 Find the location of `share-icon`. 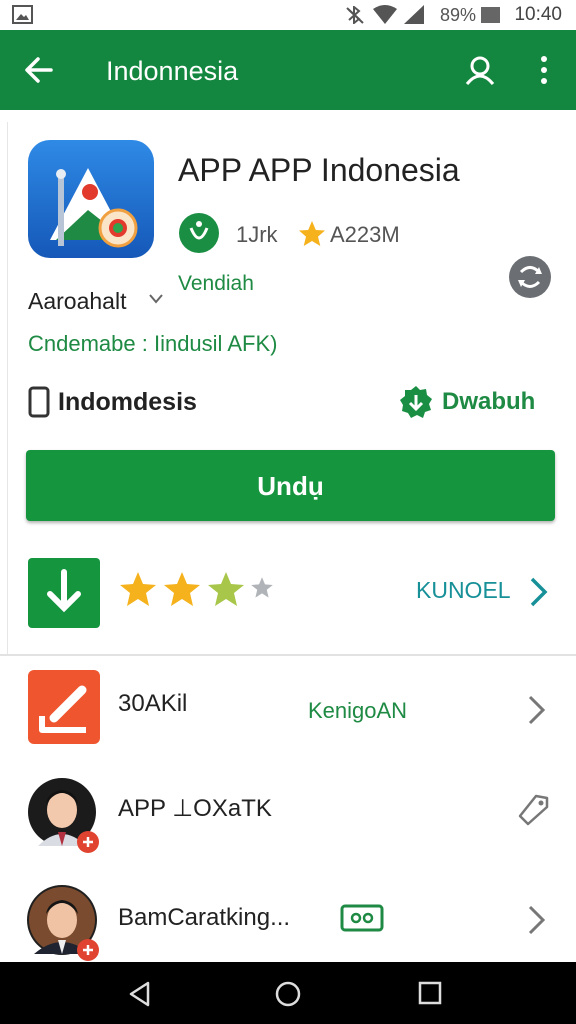

share-icon is located at coordinates (530, 277).